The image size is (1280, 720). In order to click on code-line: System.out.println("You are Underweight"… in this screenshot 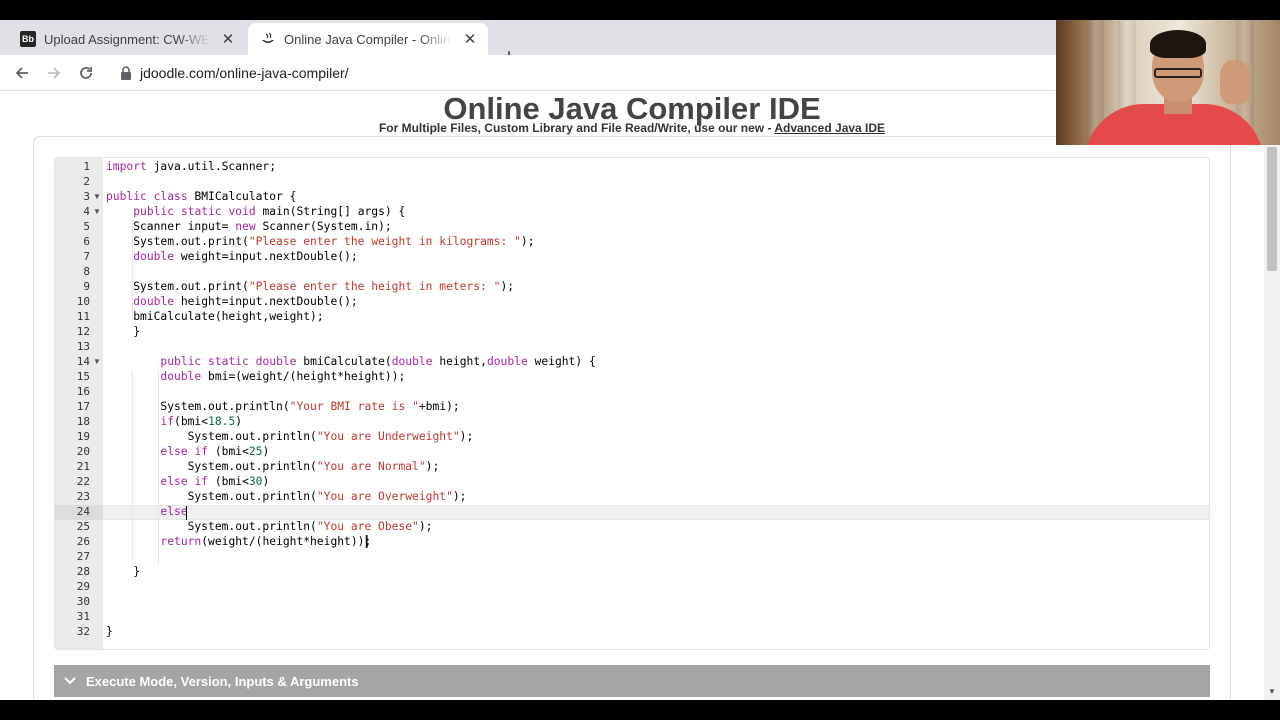, I will do `click(290, 436)`.